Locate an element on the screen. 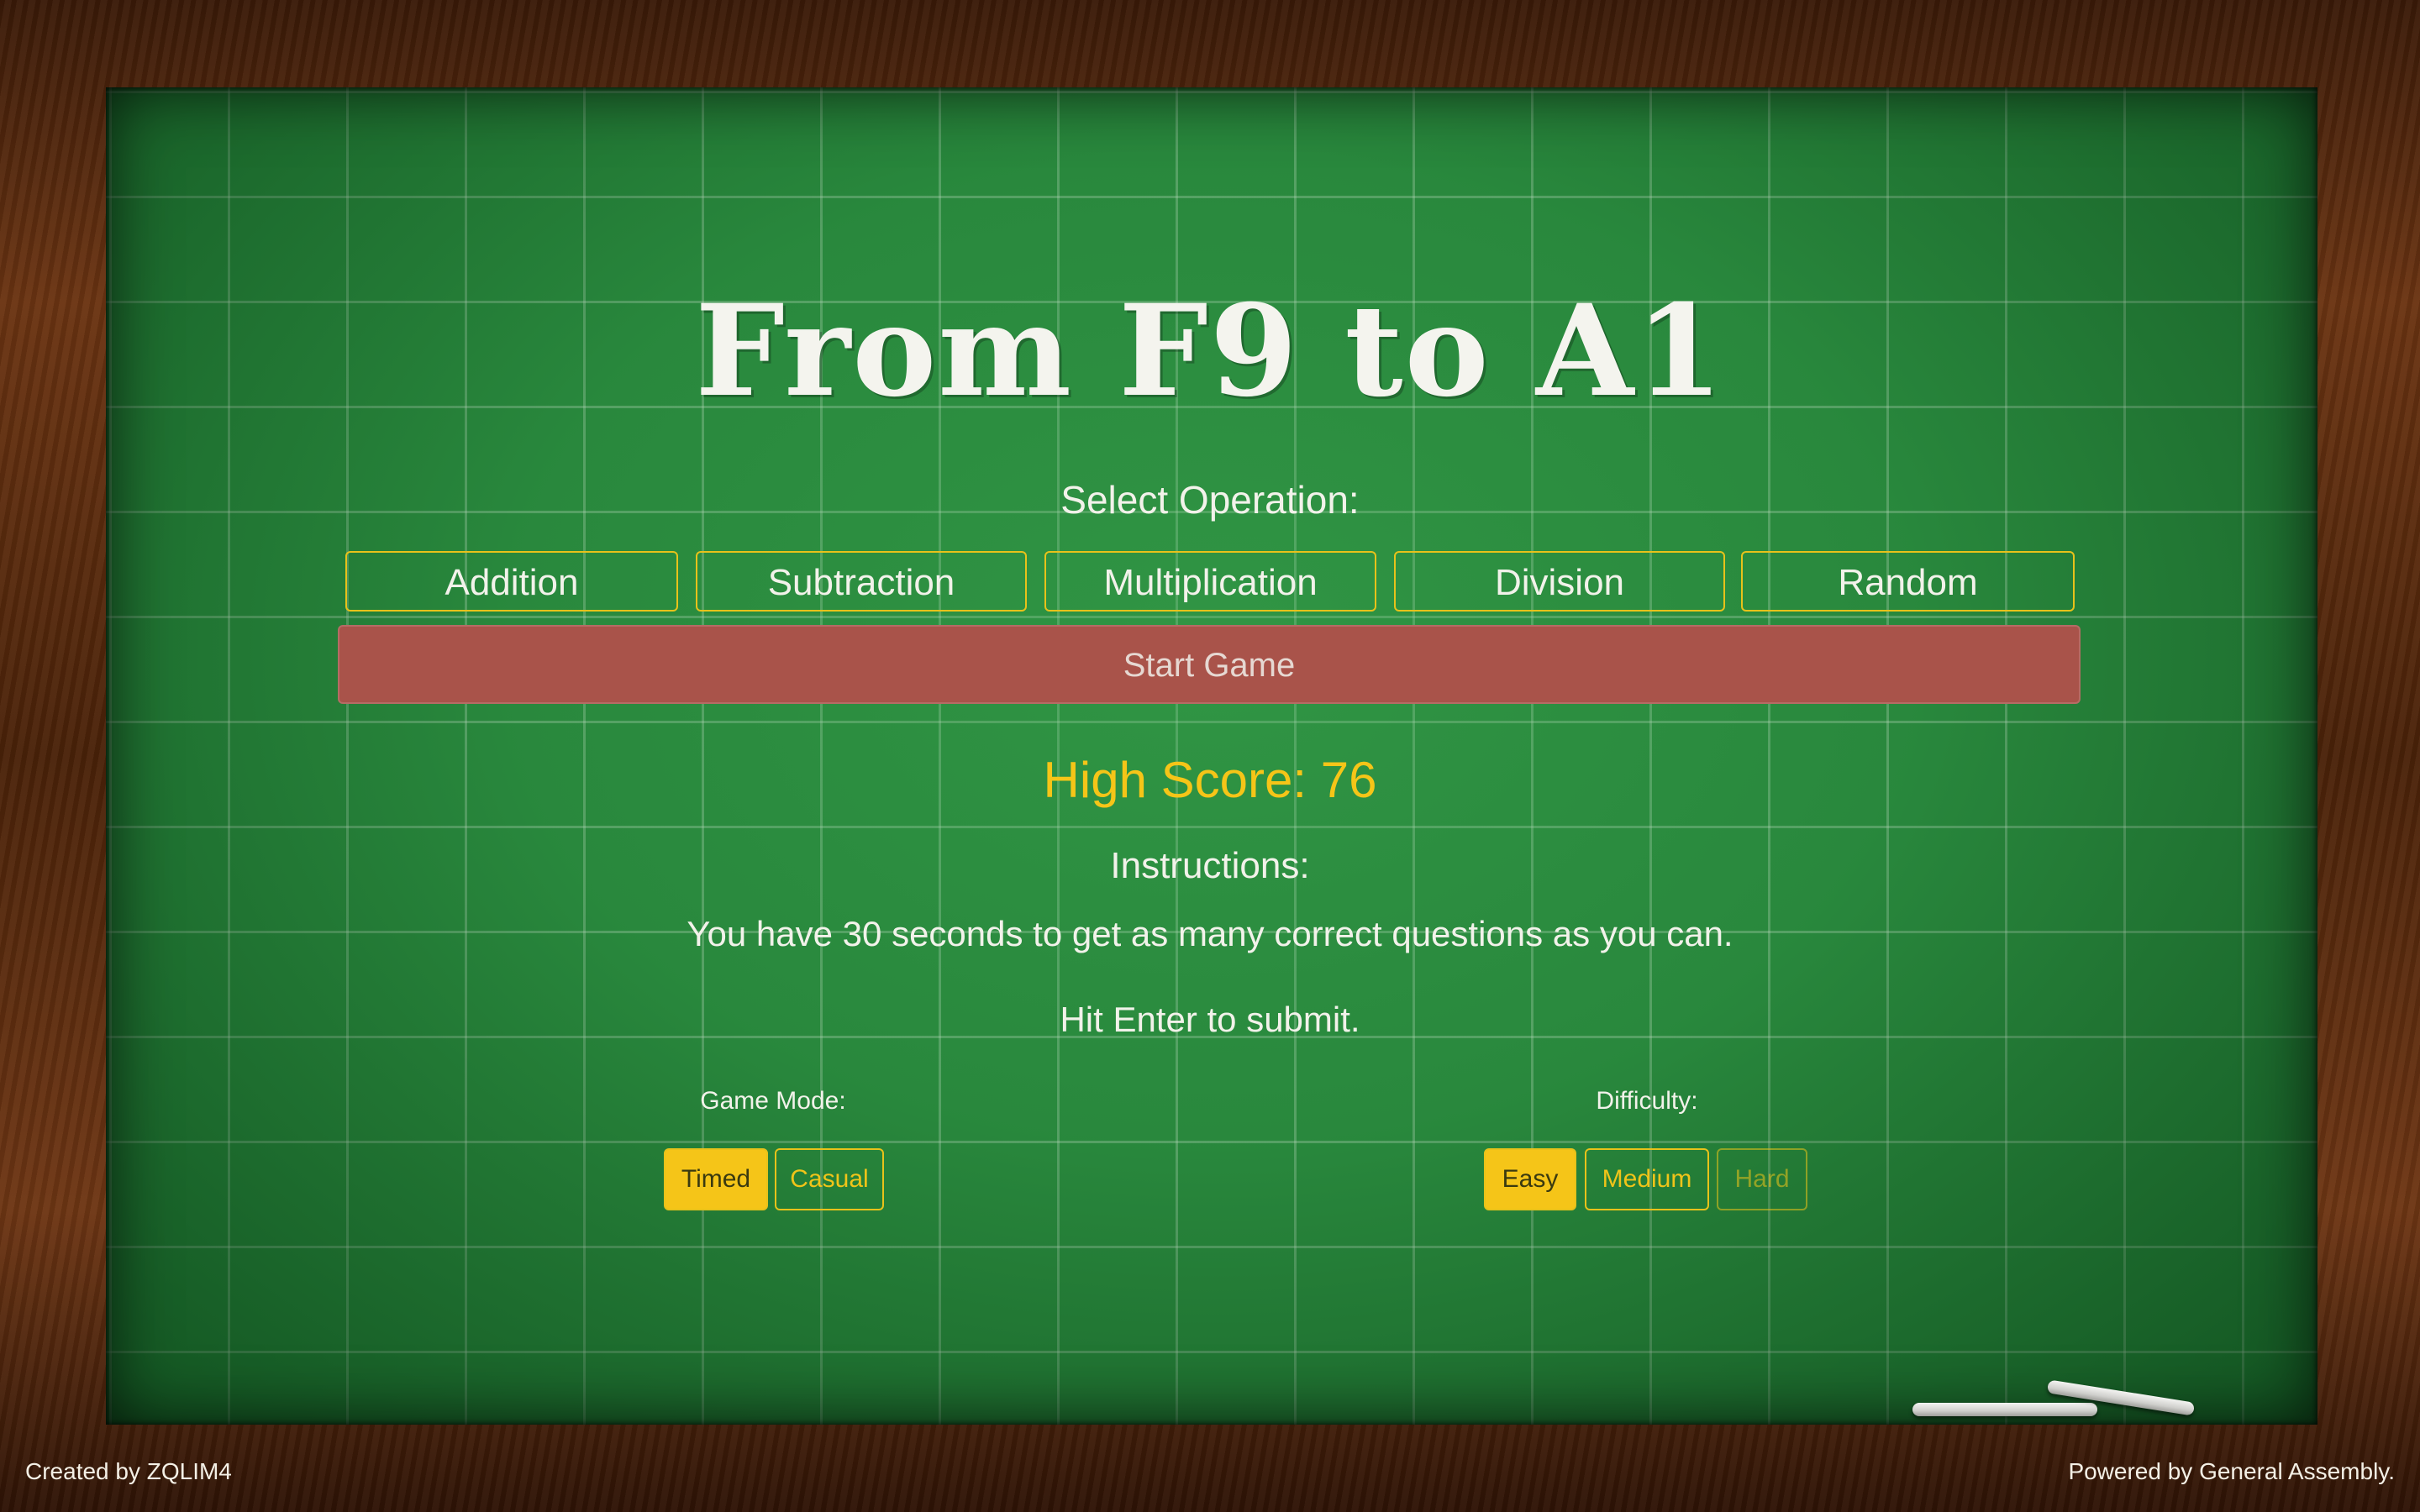 This screenshot has width=2420, height=1512. addition-button: Addition is located at coordinates (511, 581).